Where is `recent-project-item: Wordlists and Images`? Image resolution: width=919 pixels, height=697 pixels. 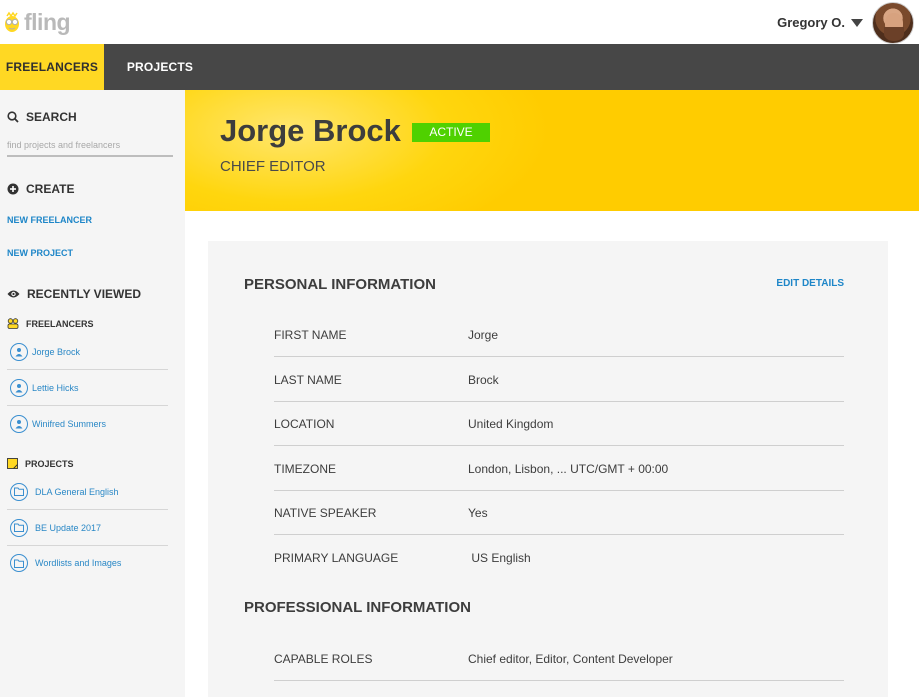
recent-project-item: Wordlists and Images is located at coordinates (87, 563).